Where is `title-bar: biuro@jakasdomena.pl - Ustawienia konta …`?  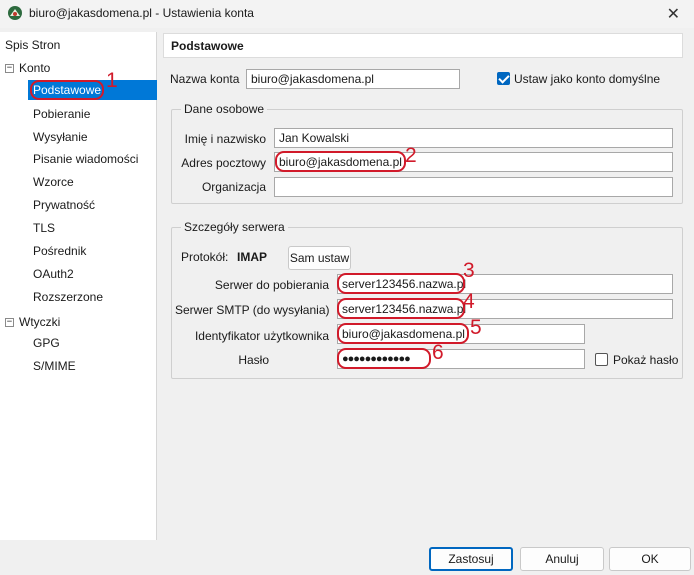 title-bar: biuro@jakasdomena.pl - Ustawienia konta … is located at coordinates (347, 14).